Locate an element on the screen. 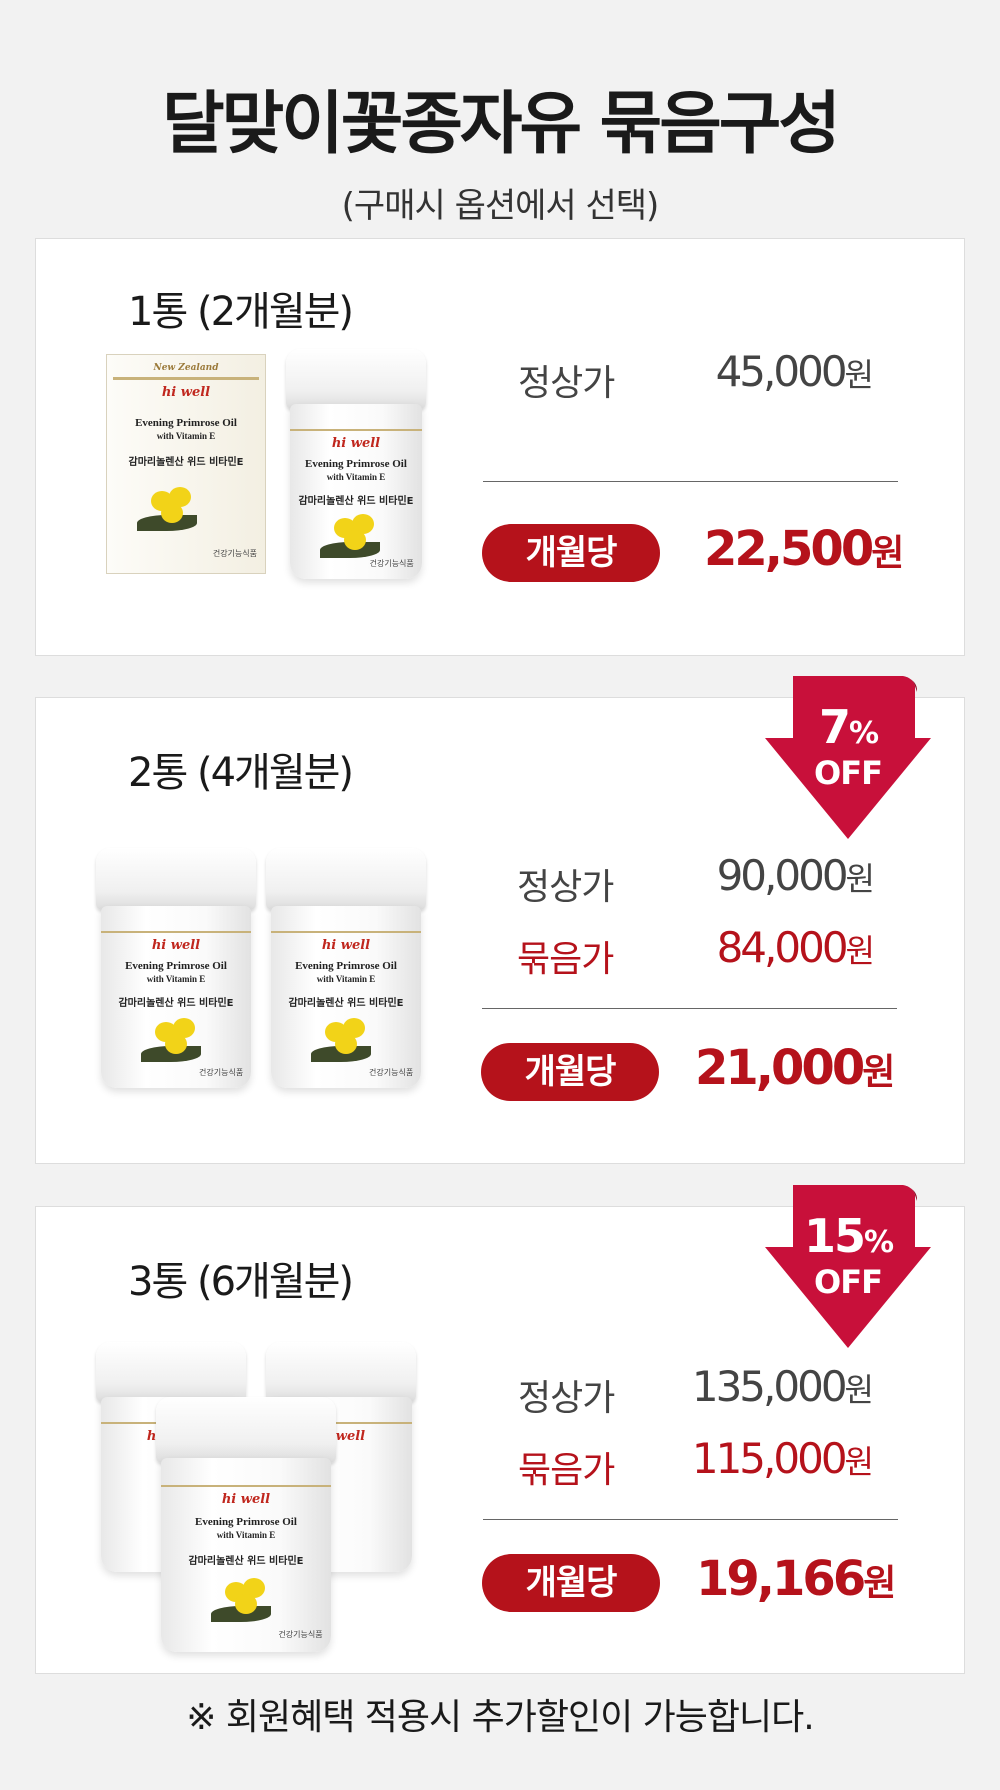 This screenshot has width=1000, height=1790. discount-badge: 7% OFF is located at coordinates (848, 758).